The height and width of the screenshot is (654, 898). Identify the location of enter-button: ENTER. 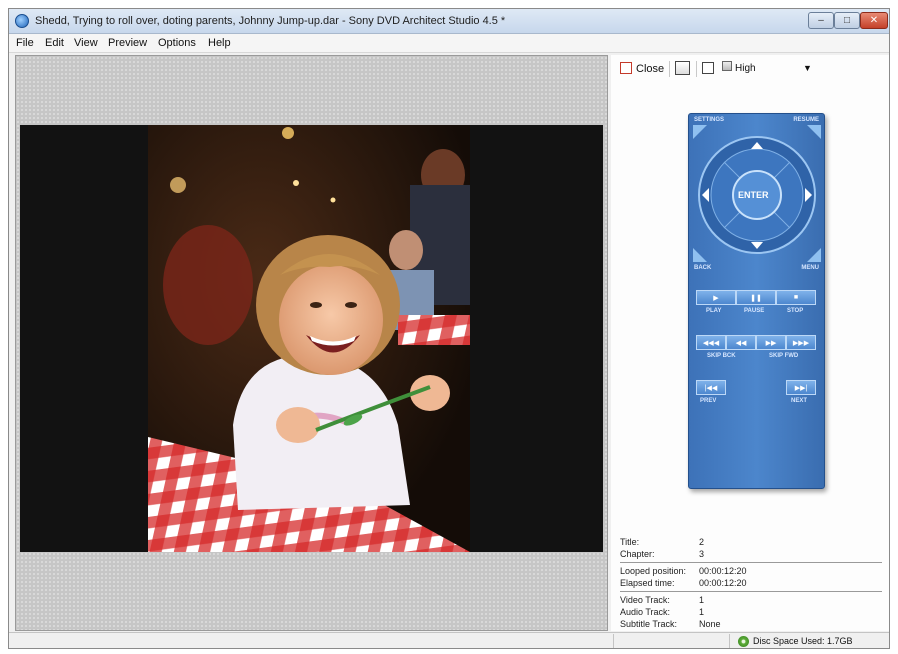
(753, 195).